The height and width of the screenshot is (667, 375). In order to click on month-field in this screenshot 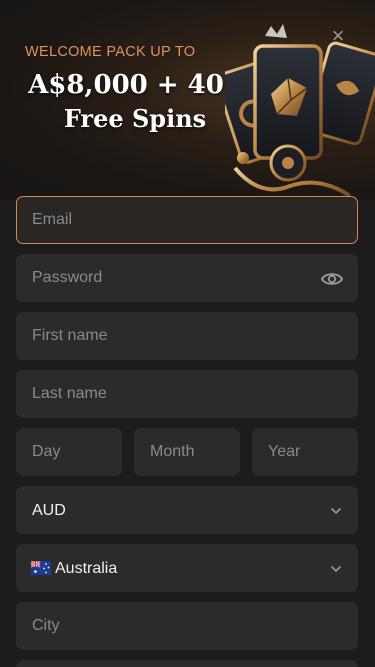, I will do `click(187, 452)`.